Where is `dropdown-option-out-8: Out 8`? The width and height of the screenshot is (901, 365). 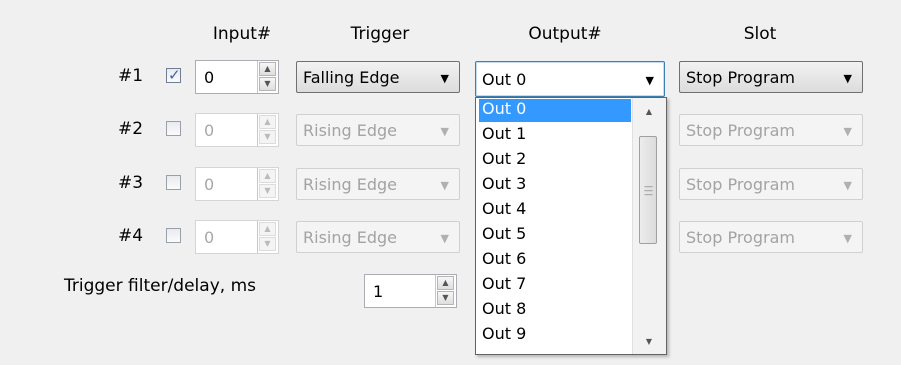
dropdown-option-out-8: Out 8 is located at coordinates (555, 310).